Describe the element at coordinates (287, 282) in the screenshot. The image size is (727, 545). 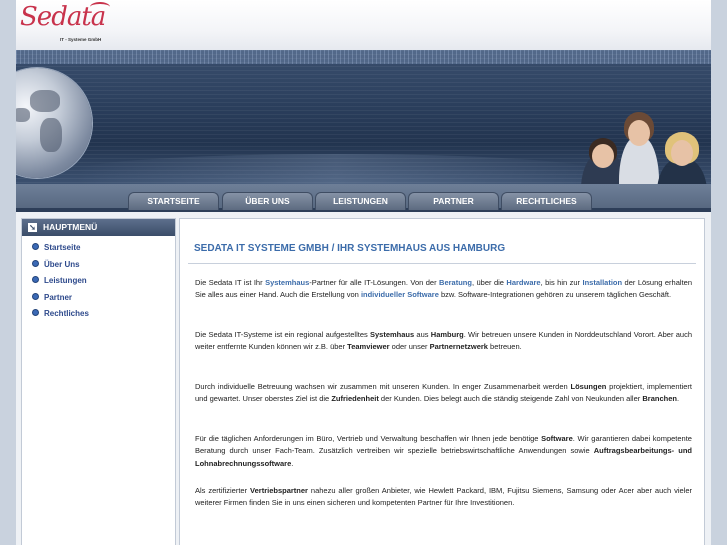
I see `link-systemhaus: Systemhaus` at that location.